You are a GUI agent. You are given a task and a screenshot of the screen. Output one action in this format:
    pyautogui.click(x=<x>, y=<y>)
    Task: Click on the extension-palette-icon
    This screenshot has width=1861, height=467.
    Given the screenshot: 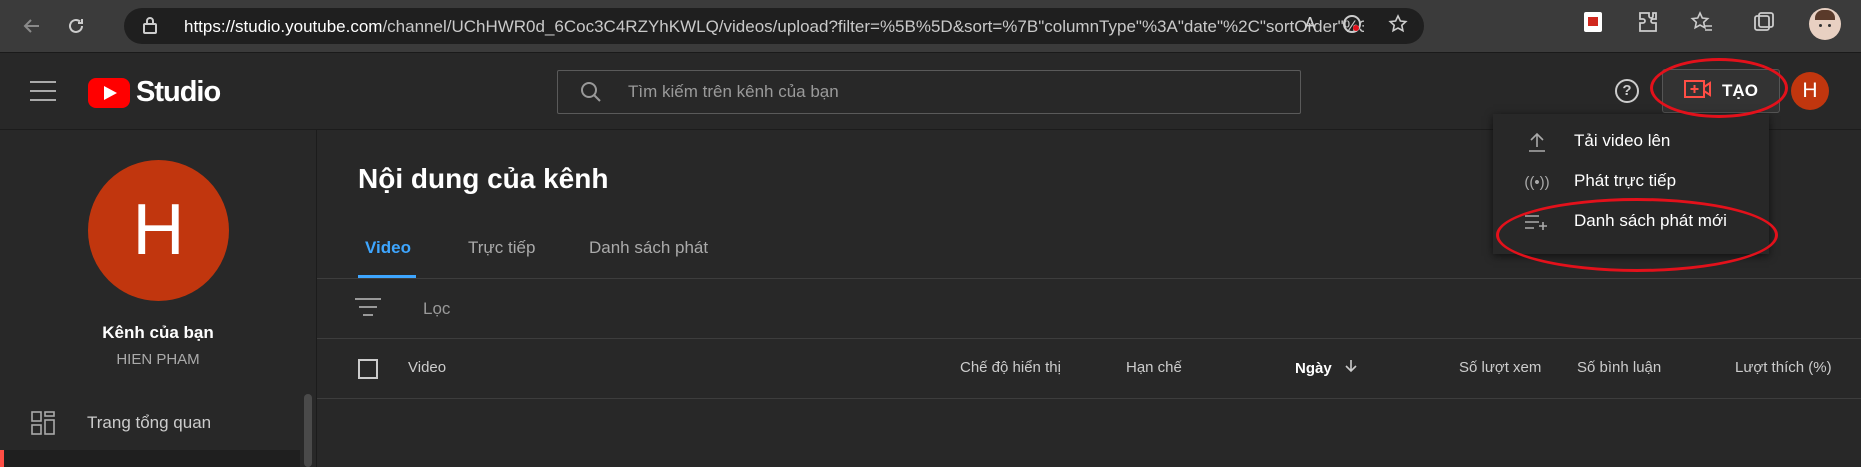 What is the action you would take?
    pyautogui.click(x=1352, y=26)
    